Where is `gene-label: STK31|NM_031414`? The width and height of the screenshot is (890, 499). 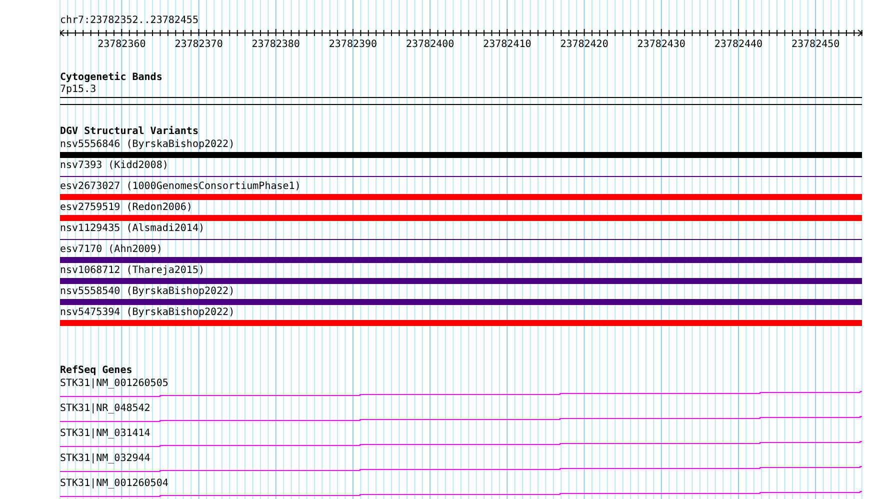 gene-label: STK31|NM_031414 is located at coordinates (105, 433).